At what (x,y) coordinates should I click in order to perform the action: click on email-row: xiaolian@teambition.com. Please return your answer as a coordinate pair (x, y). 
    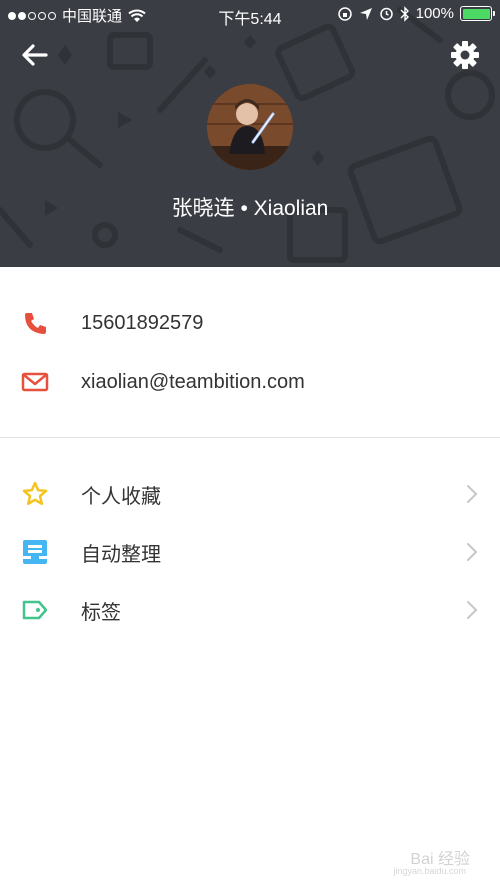
    Looking at the image, I should click on (250, 382).